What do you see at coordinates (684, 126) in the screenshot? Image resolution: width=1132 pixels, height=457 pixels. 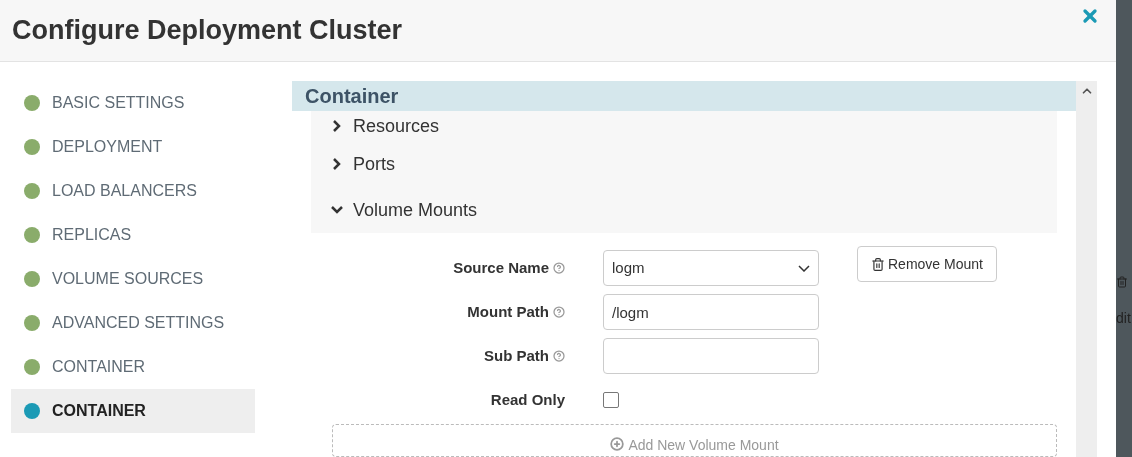 I see `accordion-header: Resources` at bounding box center [684, 126].